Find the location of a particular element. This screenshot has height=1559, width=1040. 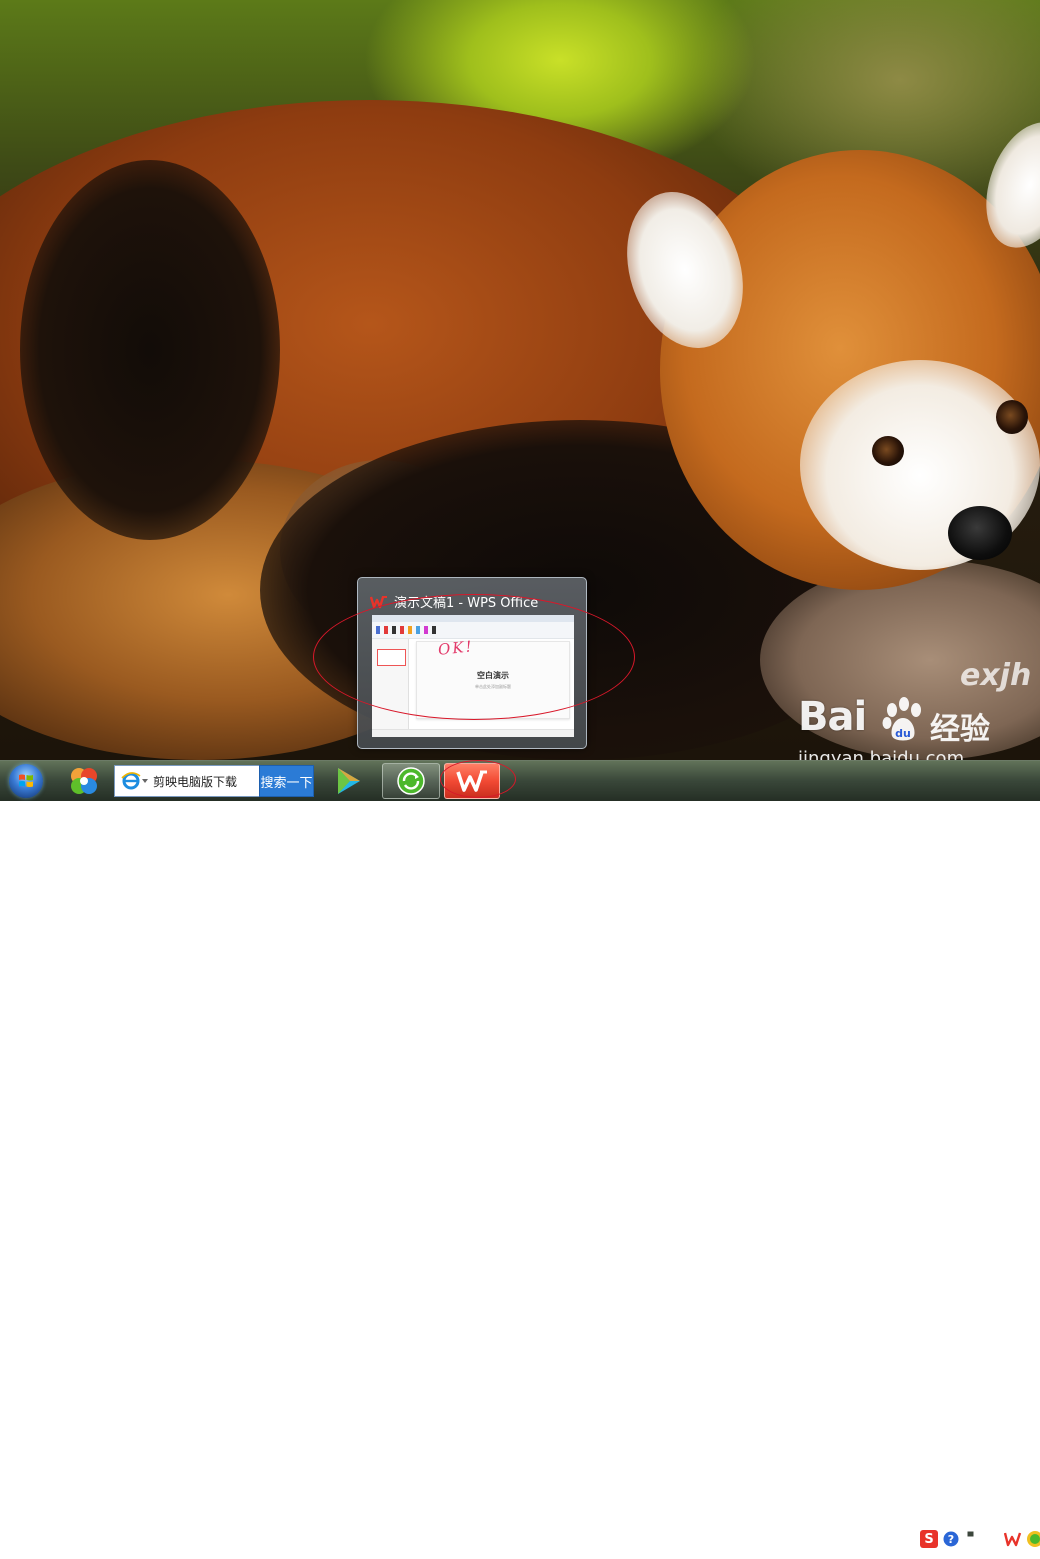

help-icon: ? is located at coordinates (951, 1539).